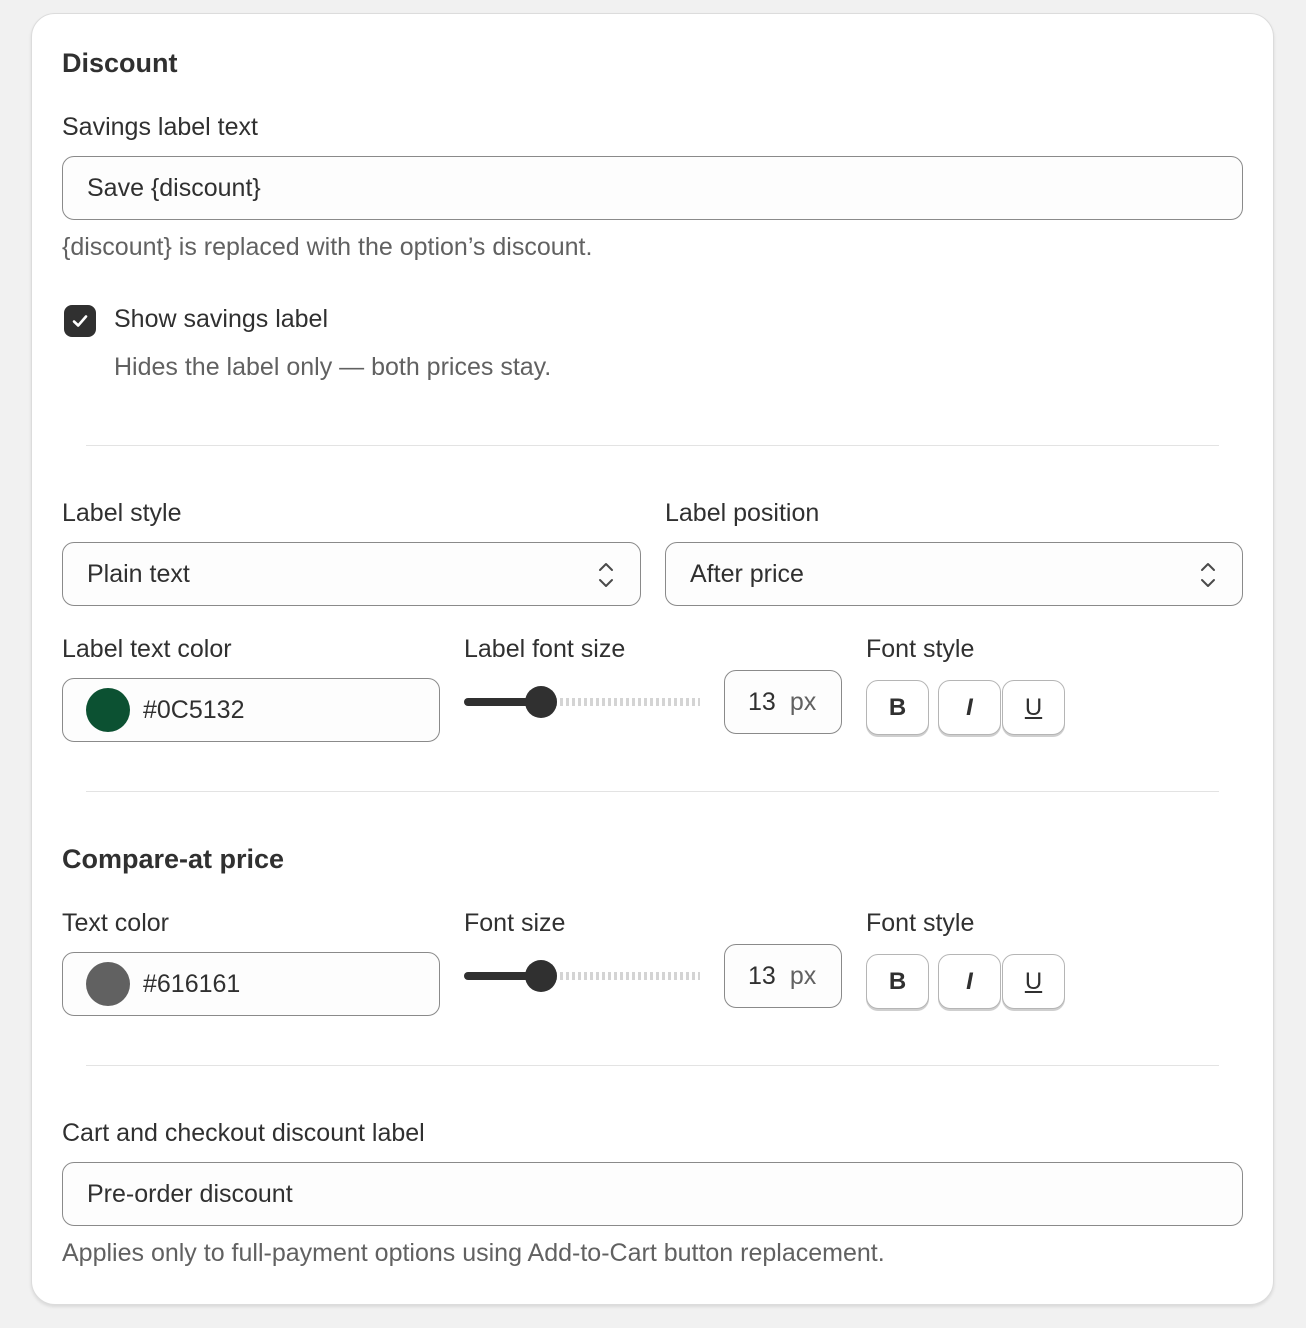  I want to click on label-style-value: Plain text, so click(138, 573).